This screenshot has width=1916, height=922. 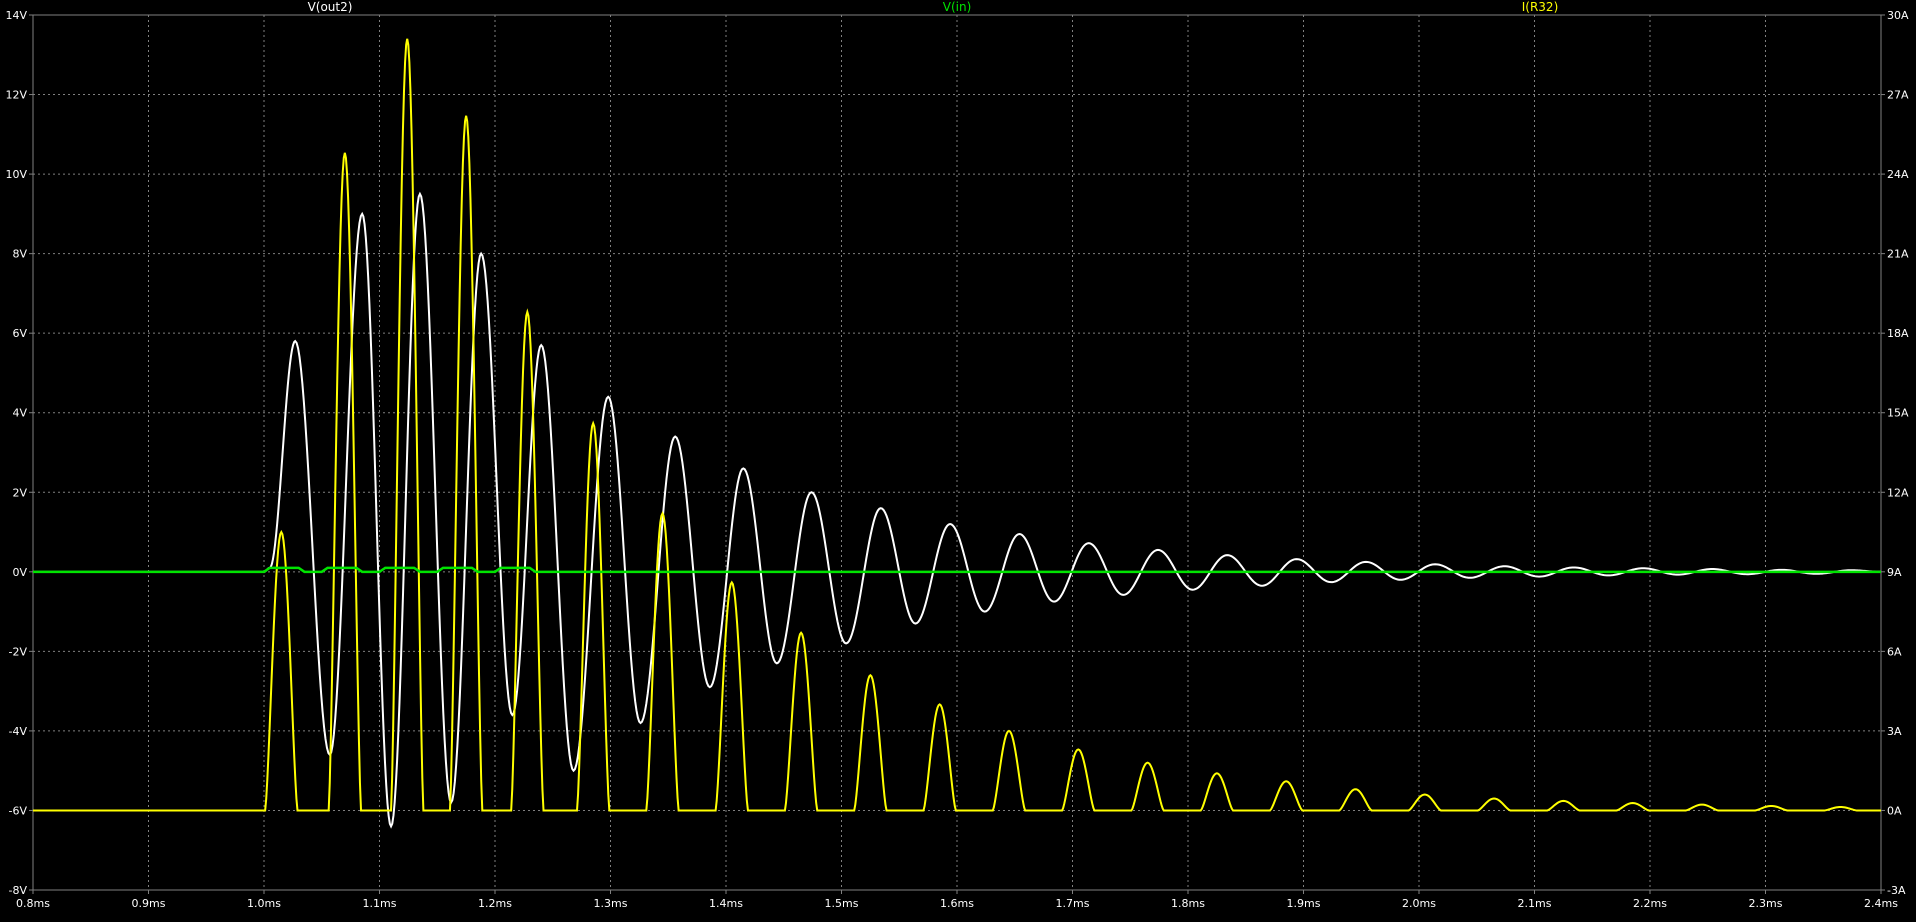 What do you see at coordinates (1898, 254) in the screenshot?
I see `y-right-tick-label: 21A` at bounding box center [1898, 254].